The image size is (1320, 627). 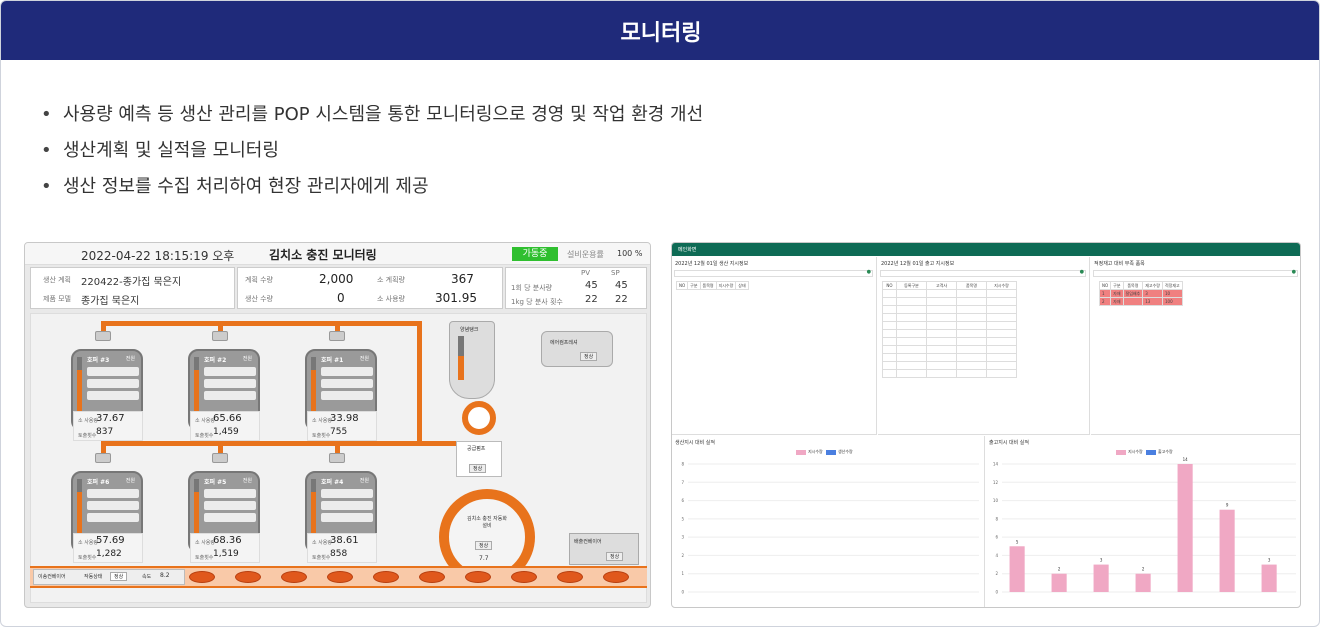 I want to click on production-order-table: NO 구분 품목명 지시수량 상태, so click(x=712, y=285).